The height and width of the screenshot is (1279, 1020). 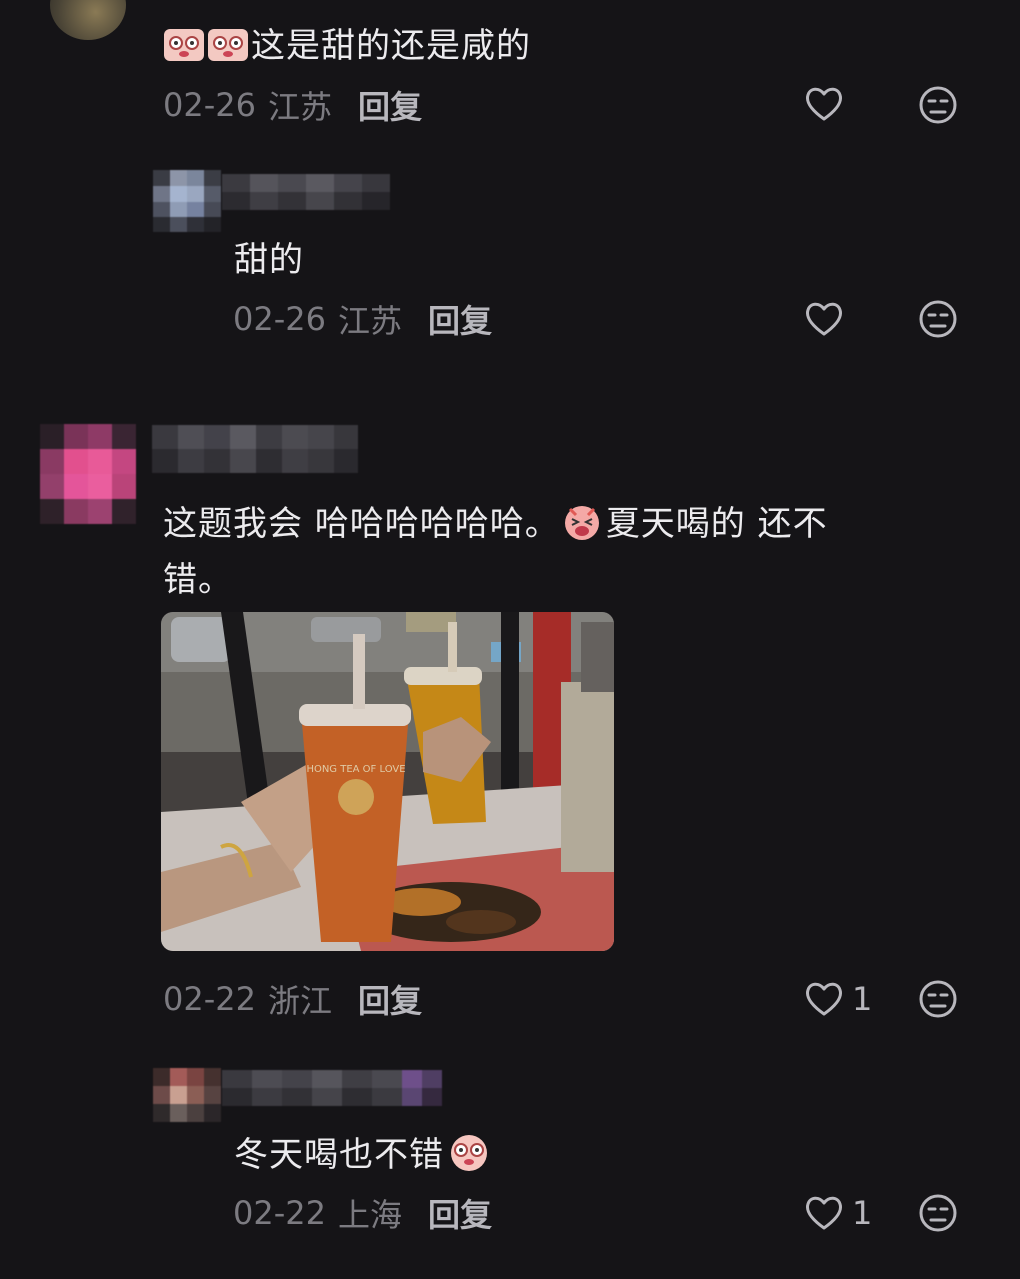 I want to click on comment-text: 这题我会 哈哈哈哈哈哈。 夏天喝的 还不 错。, so click(x=543, y=552).